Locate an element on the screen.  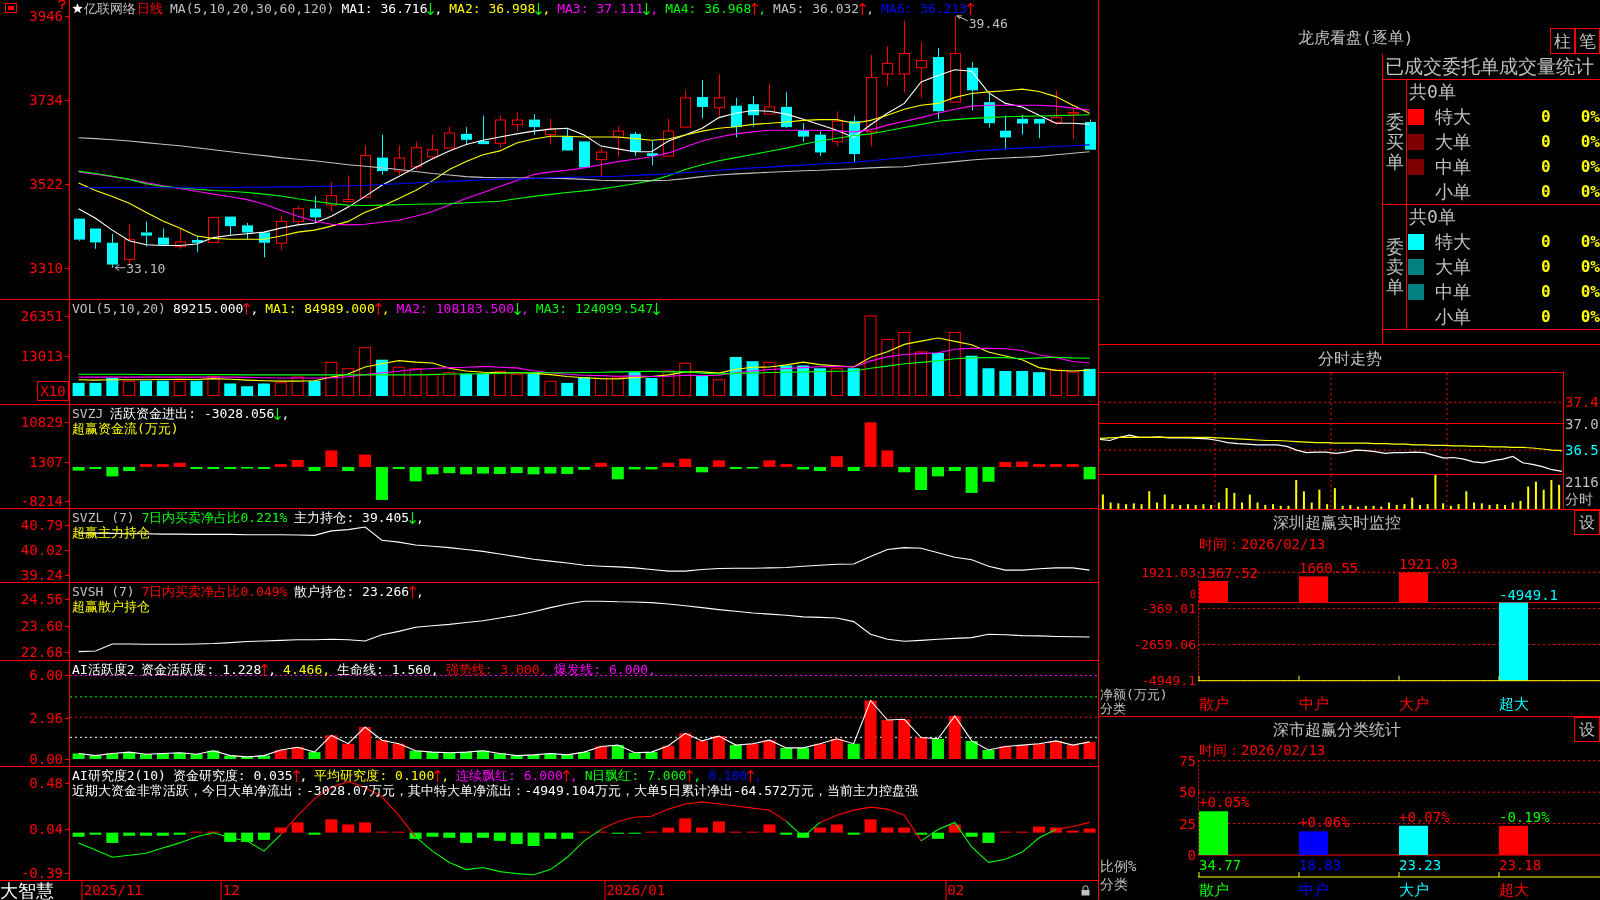
axis-tick-label: 25 is located at coordinates (1187, 823).